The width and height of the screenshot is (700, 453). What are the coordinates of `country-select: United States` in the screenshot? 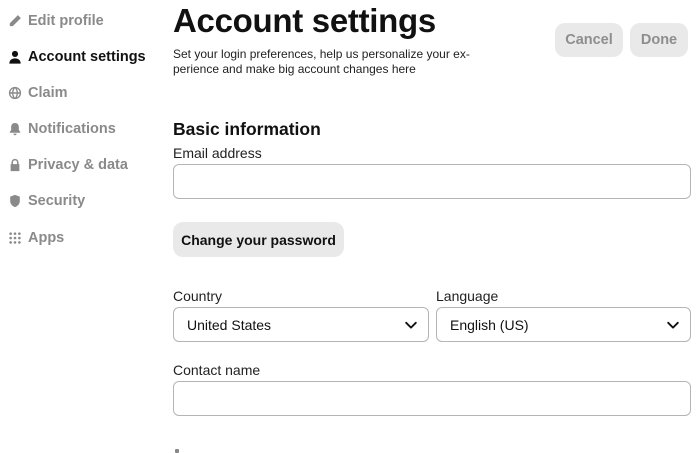 It's located at (301, 324).